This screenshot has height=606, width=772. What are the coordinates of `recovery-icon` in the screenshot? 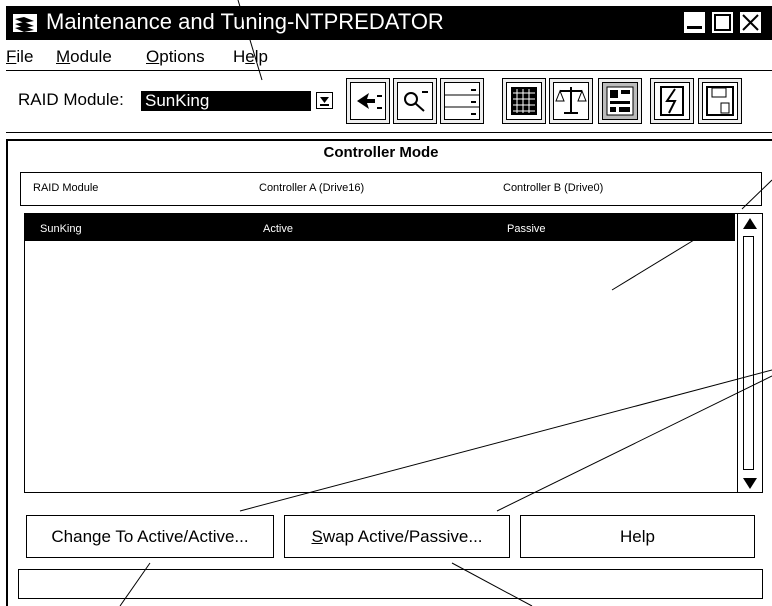 It's located at (462, 101).